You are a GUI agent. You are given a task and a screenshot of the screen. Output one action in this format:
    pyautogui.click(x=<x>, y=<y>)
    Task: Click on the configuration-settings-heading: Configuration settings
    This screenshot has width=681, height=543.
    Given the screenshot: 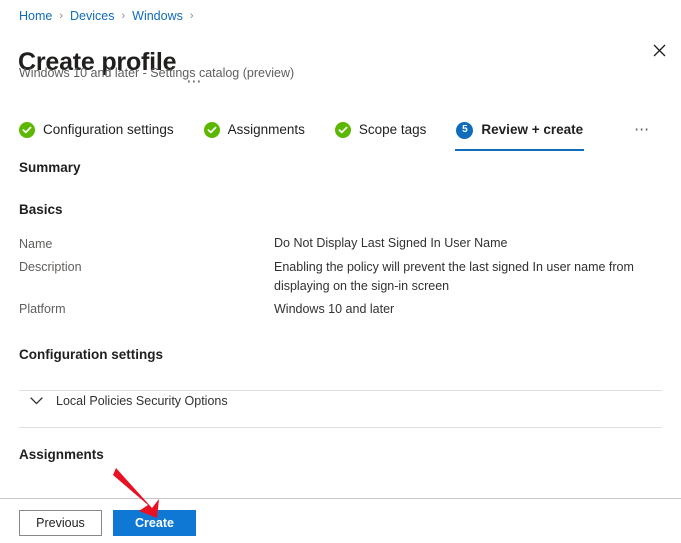 What is the action you would take?
    pyautogui.click(x=91, y=354)
    